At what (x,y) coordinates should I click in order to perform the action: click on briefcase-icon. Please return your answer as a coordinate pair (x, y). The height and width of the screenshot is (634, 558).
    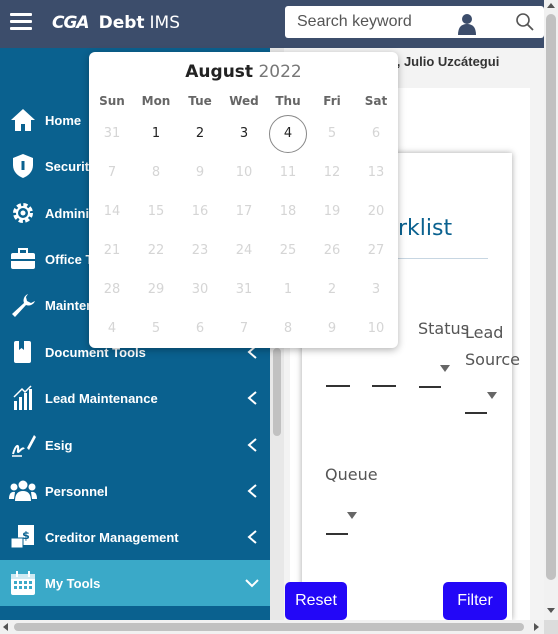
    Looking at the image, I should click on (23, 259).